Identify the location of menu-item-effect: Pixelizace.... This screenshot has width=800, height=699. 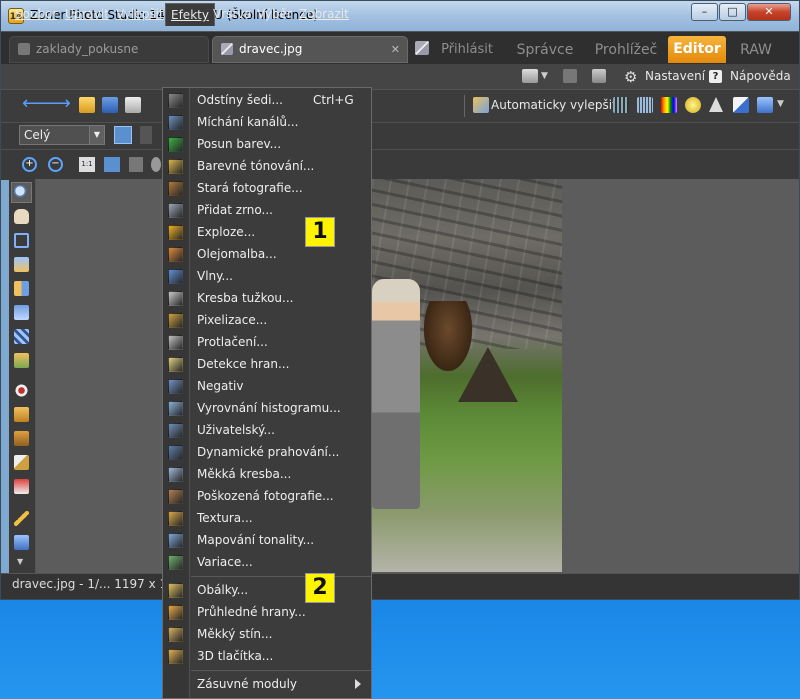
(267, 321).